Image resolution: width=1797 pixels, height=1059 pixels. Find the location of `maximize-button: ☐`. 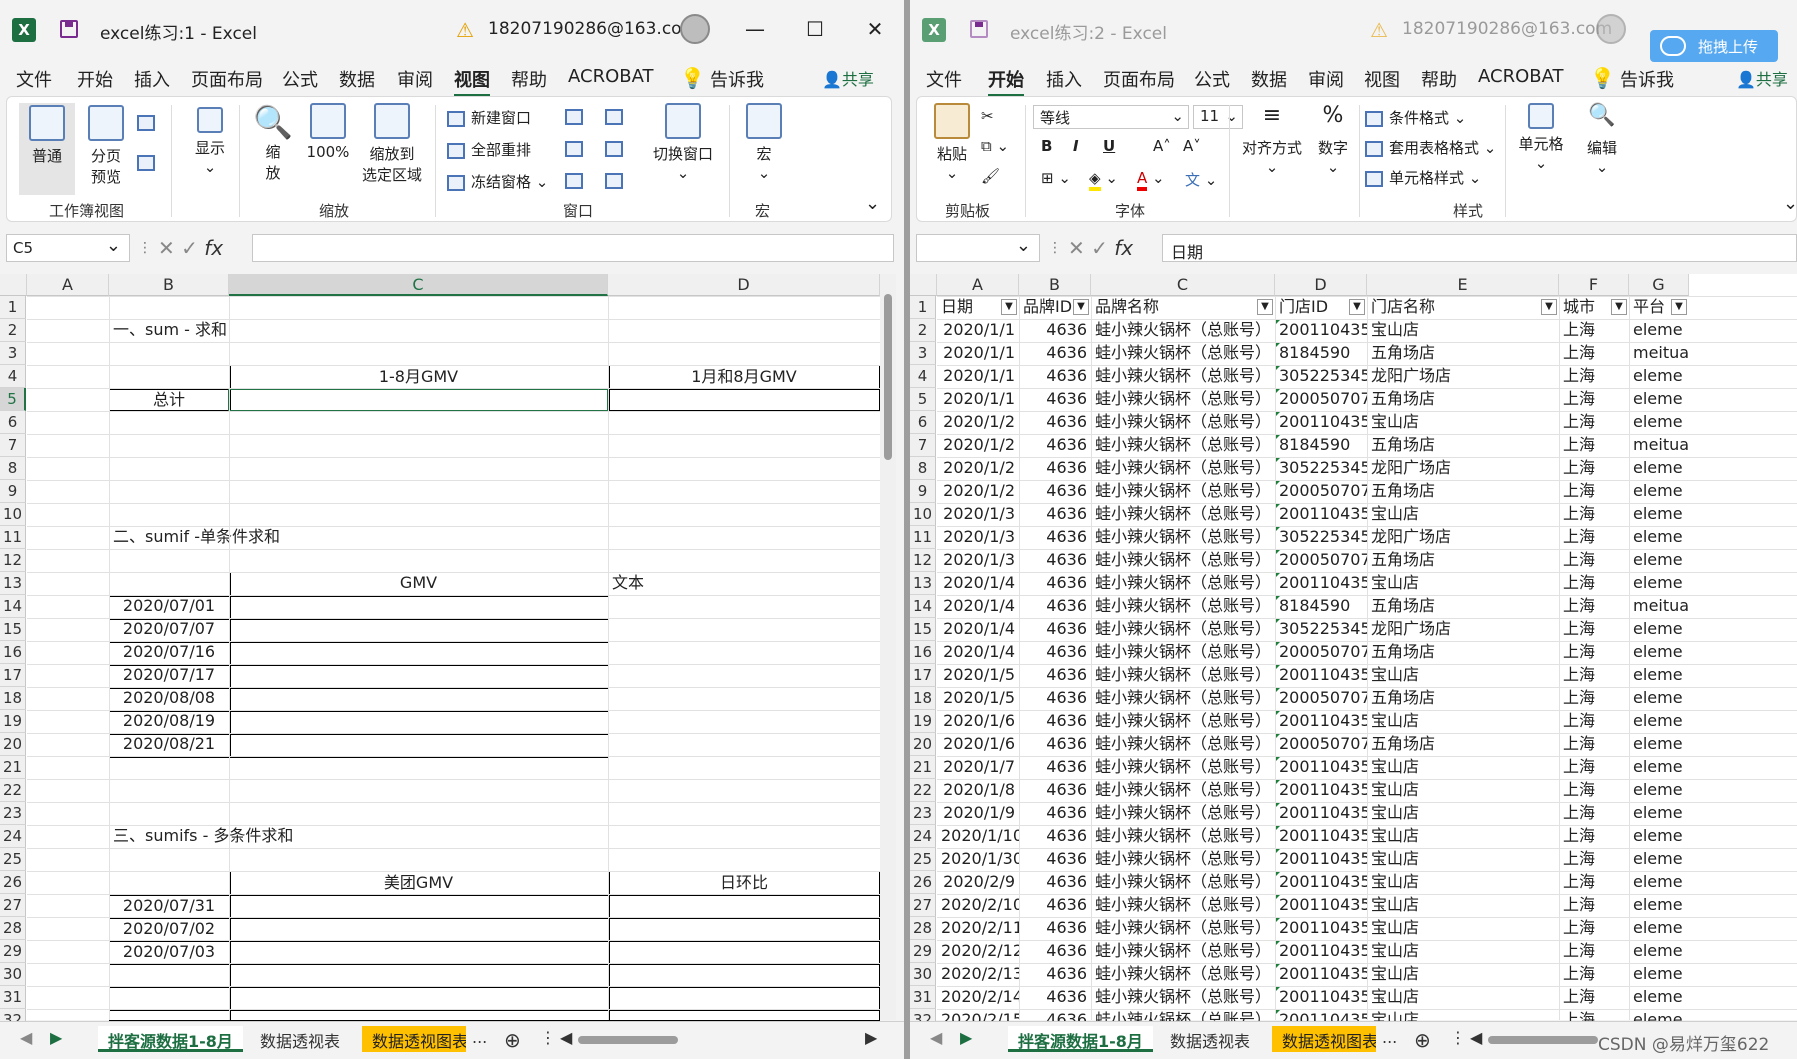

maximize-button: ☐ is located at coordinates (815, 29).